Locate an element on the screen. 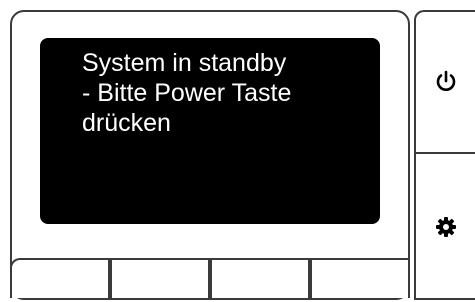 The image size is (475, 302). settings-button is located at coordinates (445, 227).